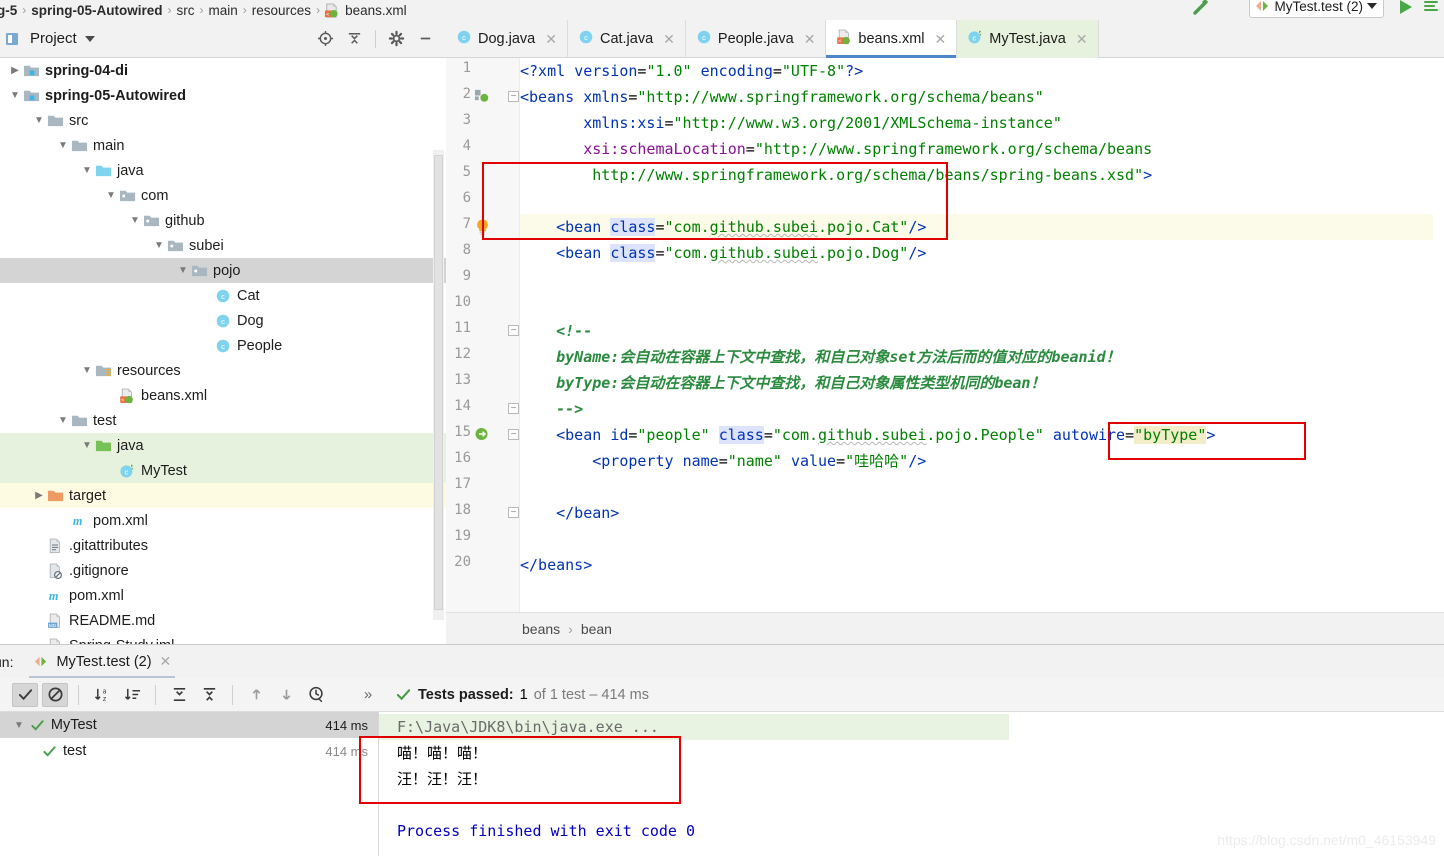  Describe the element at coordinates (256, 695) in the screenshot. I see `prev-failed-icon` at that location.